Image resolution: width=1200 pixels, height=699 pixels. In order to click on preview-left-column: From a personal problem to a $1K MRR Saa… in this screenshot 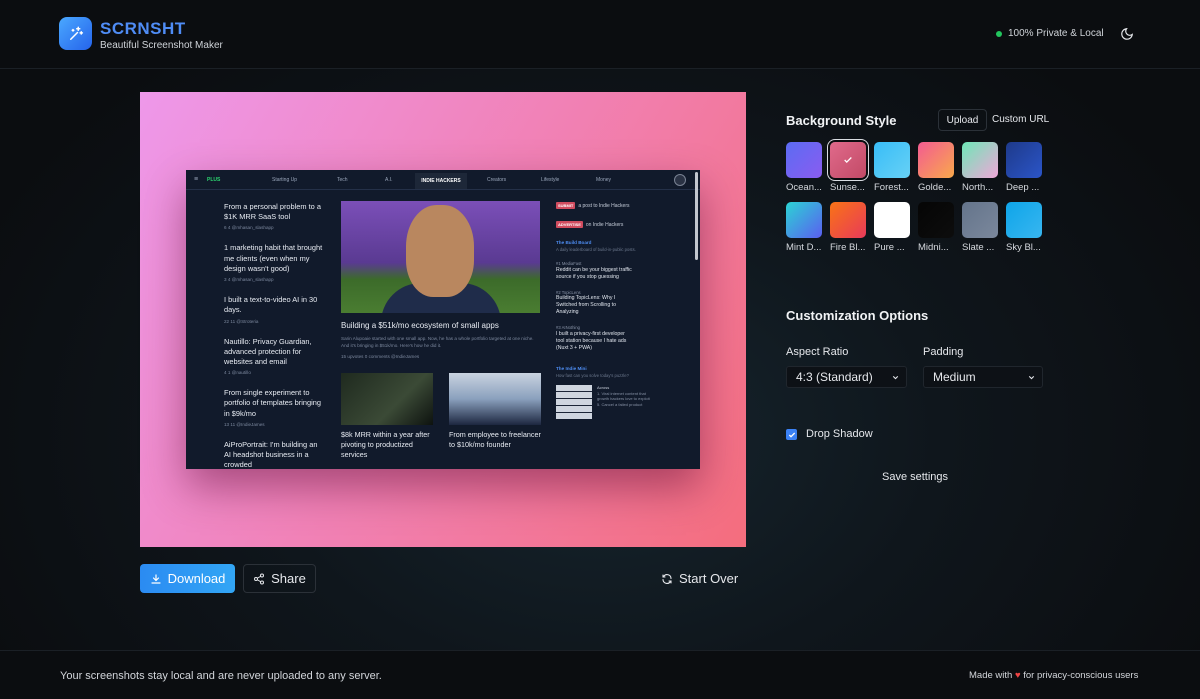, I will do `click(275, 335)`.